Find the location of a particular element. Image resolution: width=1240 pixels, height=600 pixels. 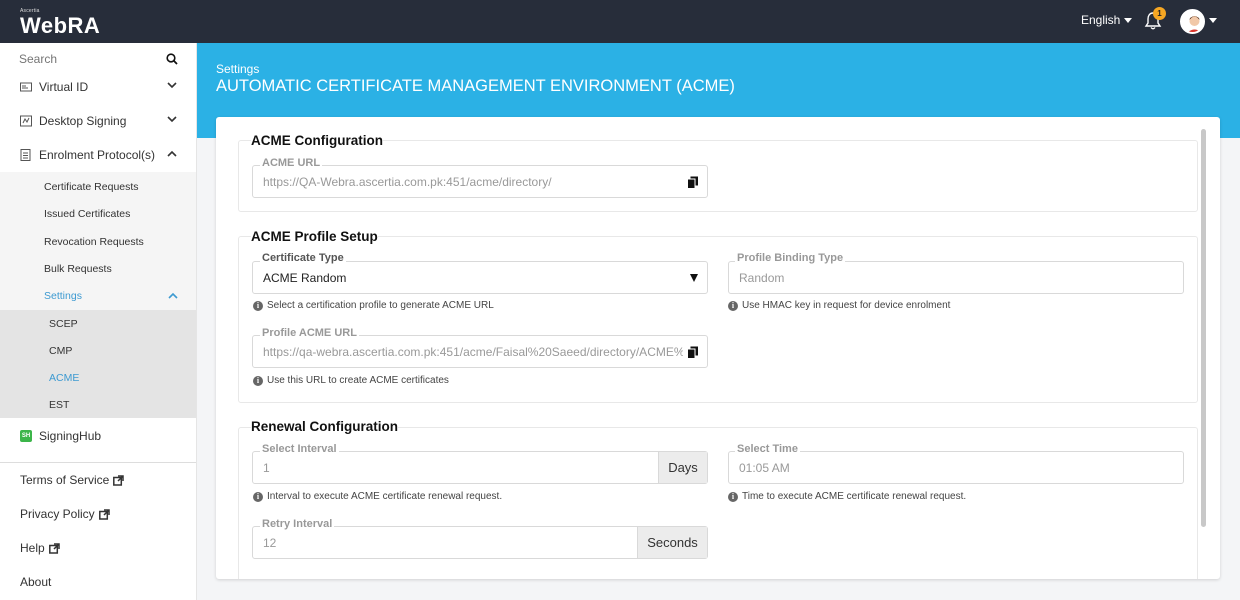

sidebar-subitem-label: CMP is located at coordinates (61, 350).